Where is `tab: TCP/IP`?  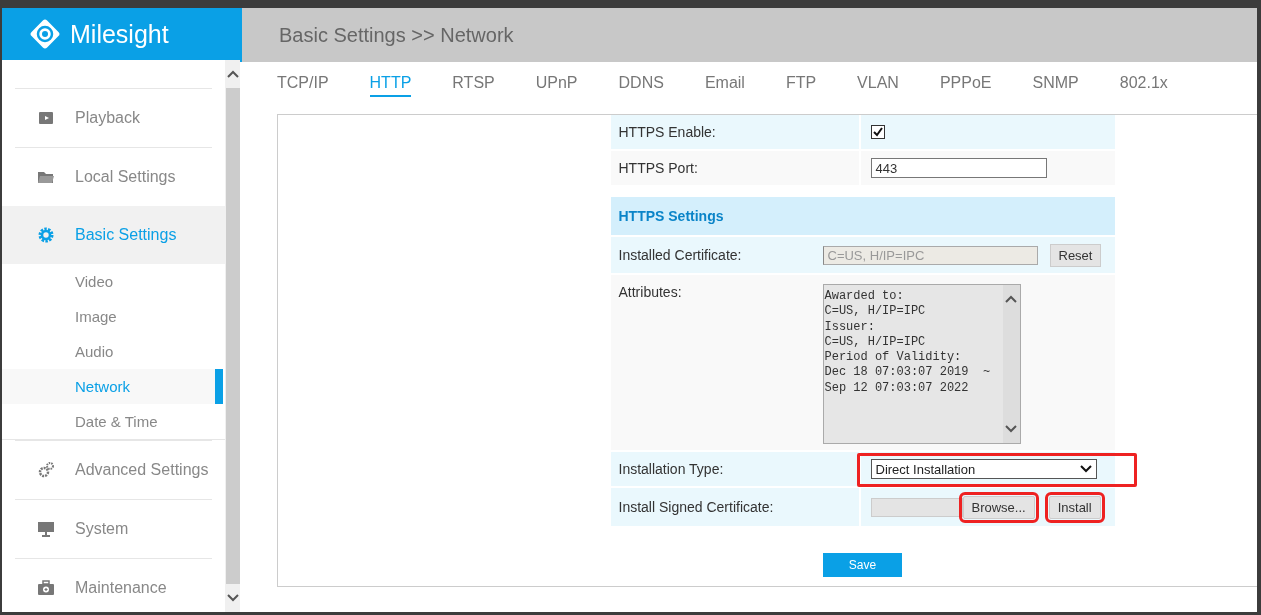
tab: TCP/IP is located at coordinates (303, 85).